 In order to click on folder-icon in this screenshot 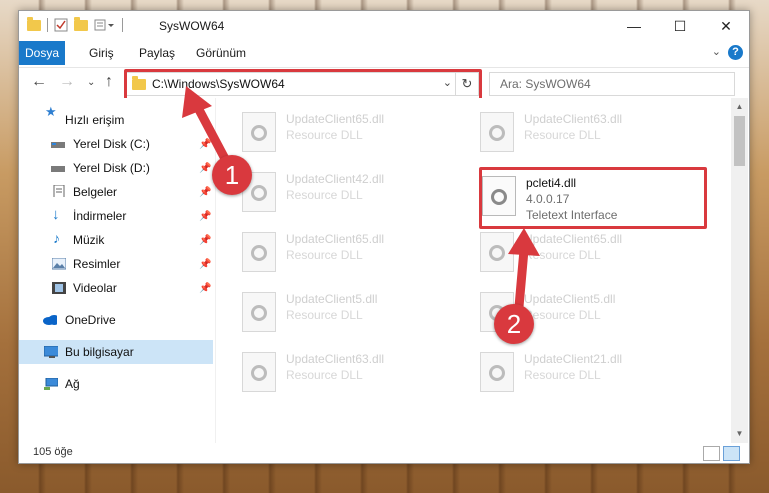, I will do `click(34, 23)`.